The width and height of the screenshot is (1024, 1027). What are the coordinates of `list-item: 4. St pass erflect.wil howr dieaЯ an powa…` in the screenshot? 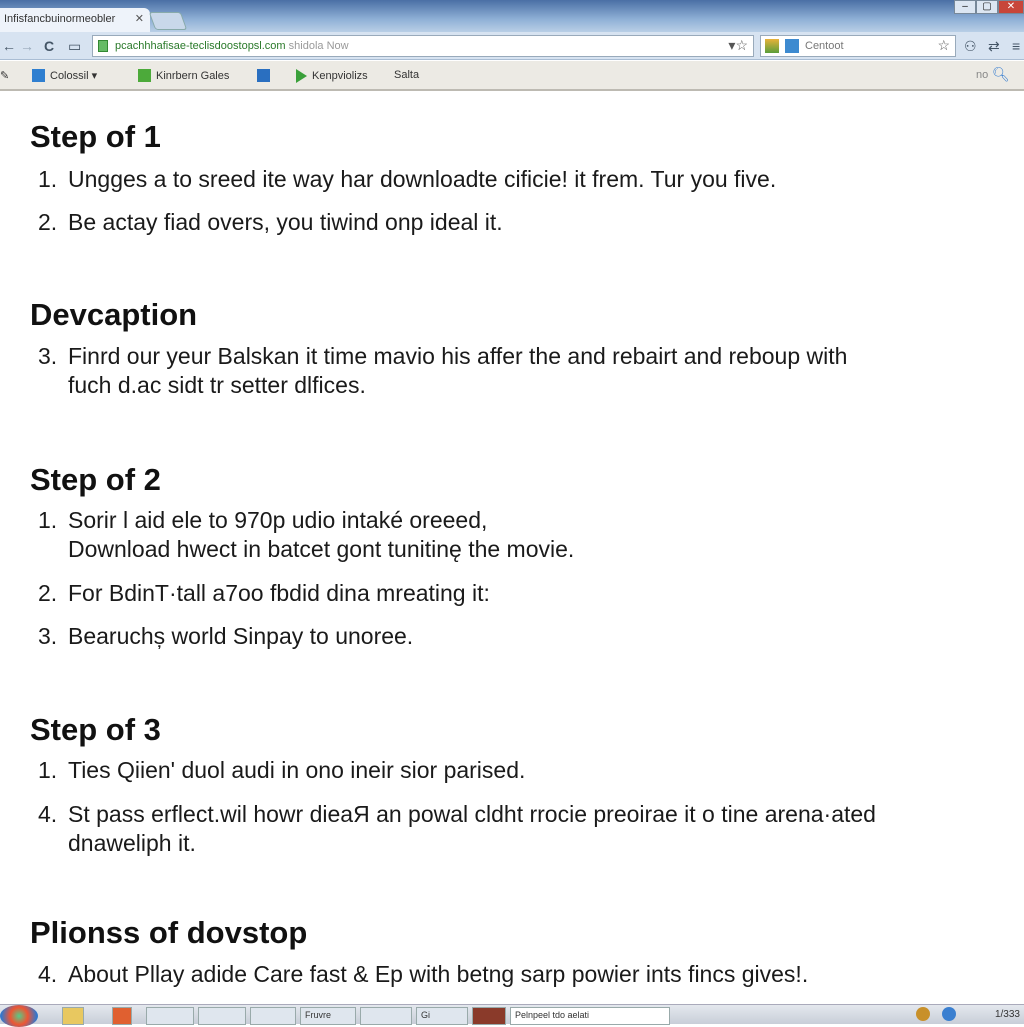 It's located at (457, 828).